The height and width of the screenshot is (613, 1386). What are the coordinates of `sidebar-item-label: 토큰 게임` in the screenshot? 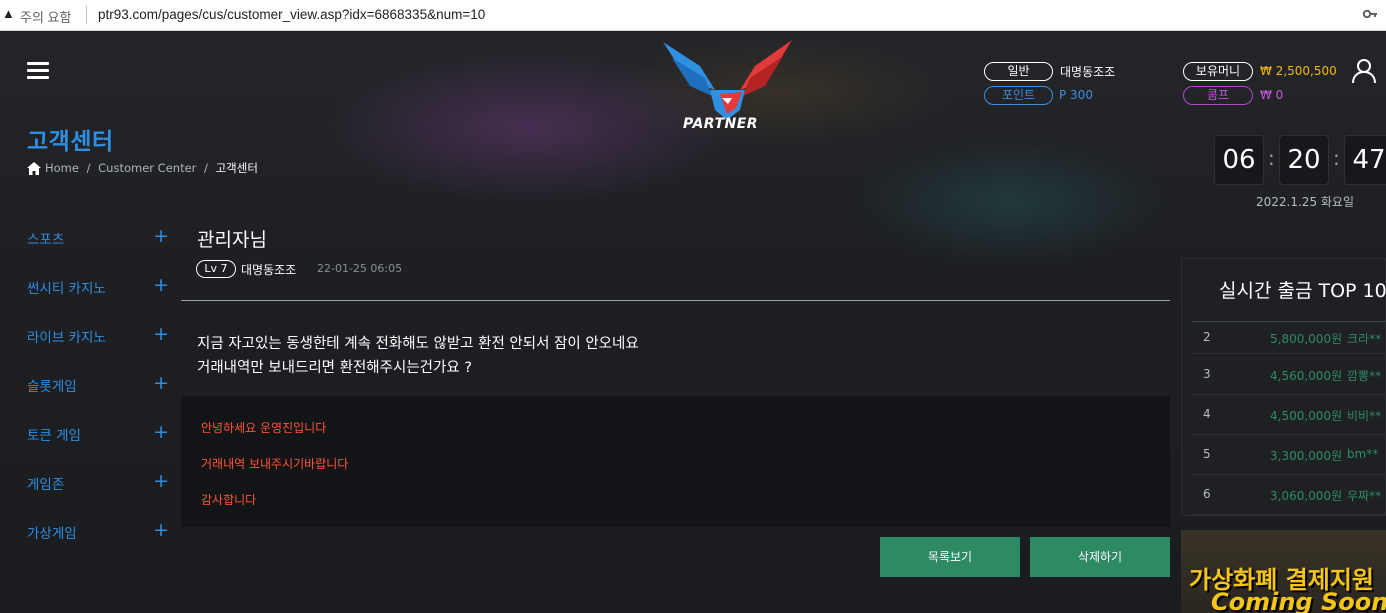 It's located at (54, 436).